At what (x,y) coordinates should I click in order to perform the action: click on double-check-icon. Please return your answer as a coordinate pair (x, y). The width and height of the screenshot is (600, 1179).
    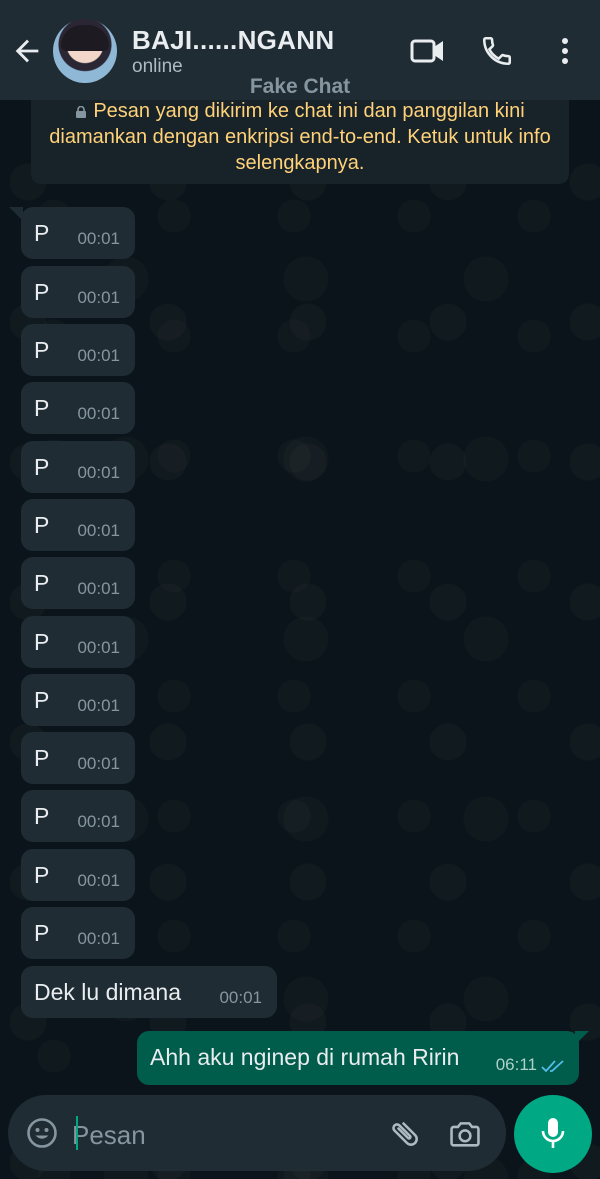
    Looking at the image, I should click on (552, 1066).